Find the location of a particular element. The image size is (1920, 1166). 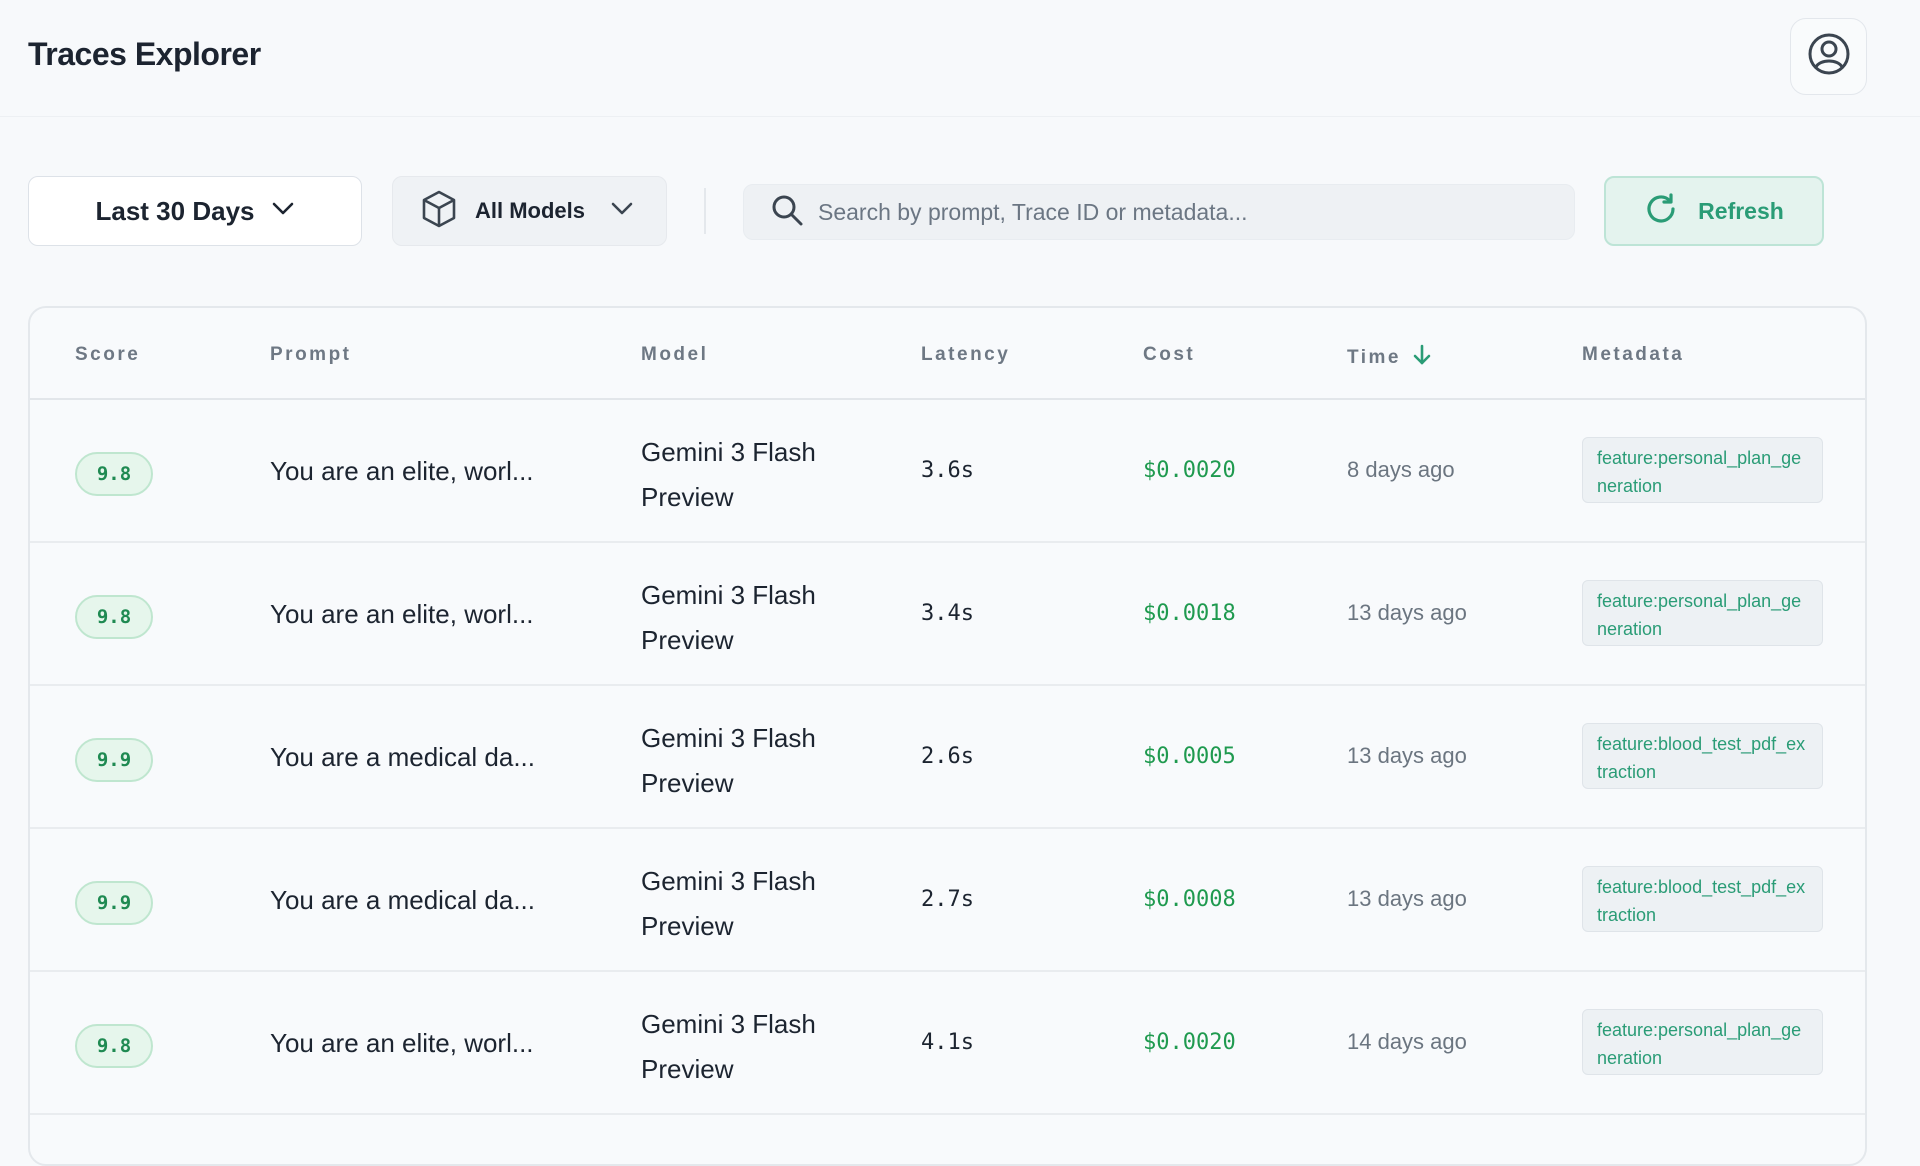

cube-icon is located at coordinates (439, 211).